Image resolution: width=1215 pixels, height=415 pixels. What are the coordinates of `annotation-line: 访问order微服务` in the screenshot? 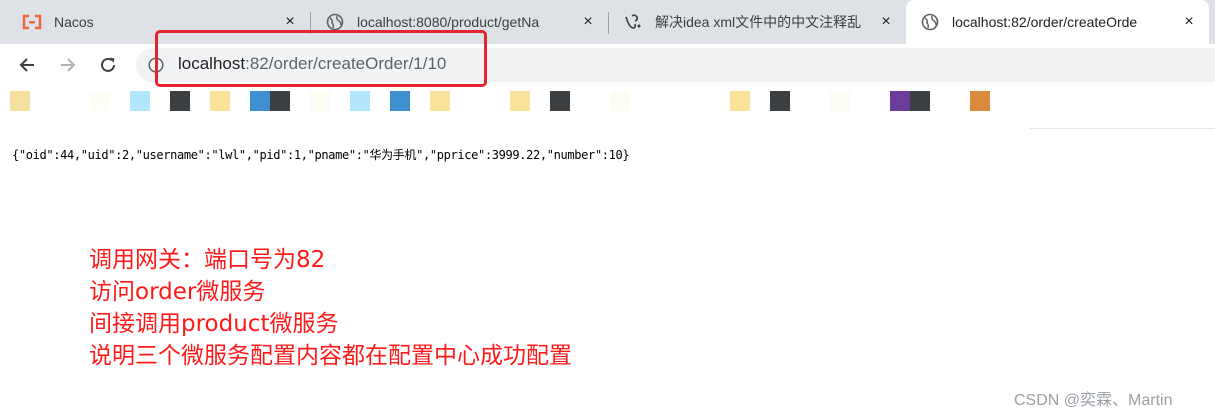 It's located at (177, 292).